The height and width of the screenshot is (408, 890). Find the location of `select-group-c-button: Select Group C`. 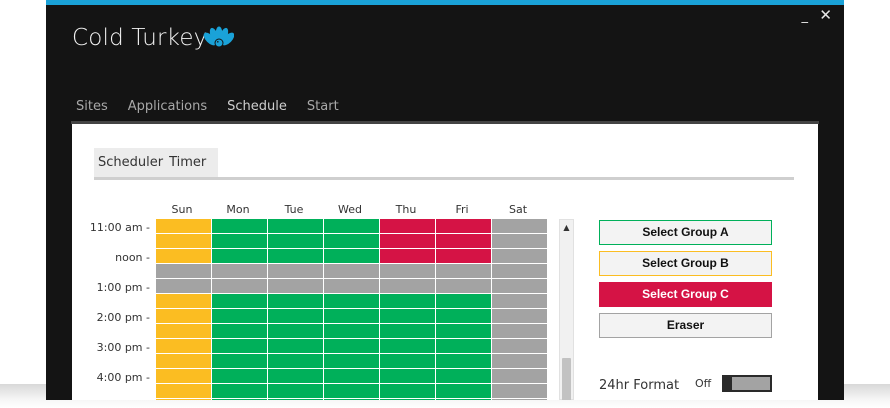

select-group-c-button: Select Group C is located at coordinates (685, 294).